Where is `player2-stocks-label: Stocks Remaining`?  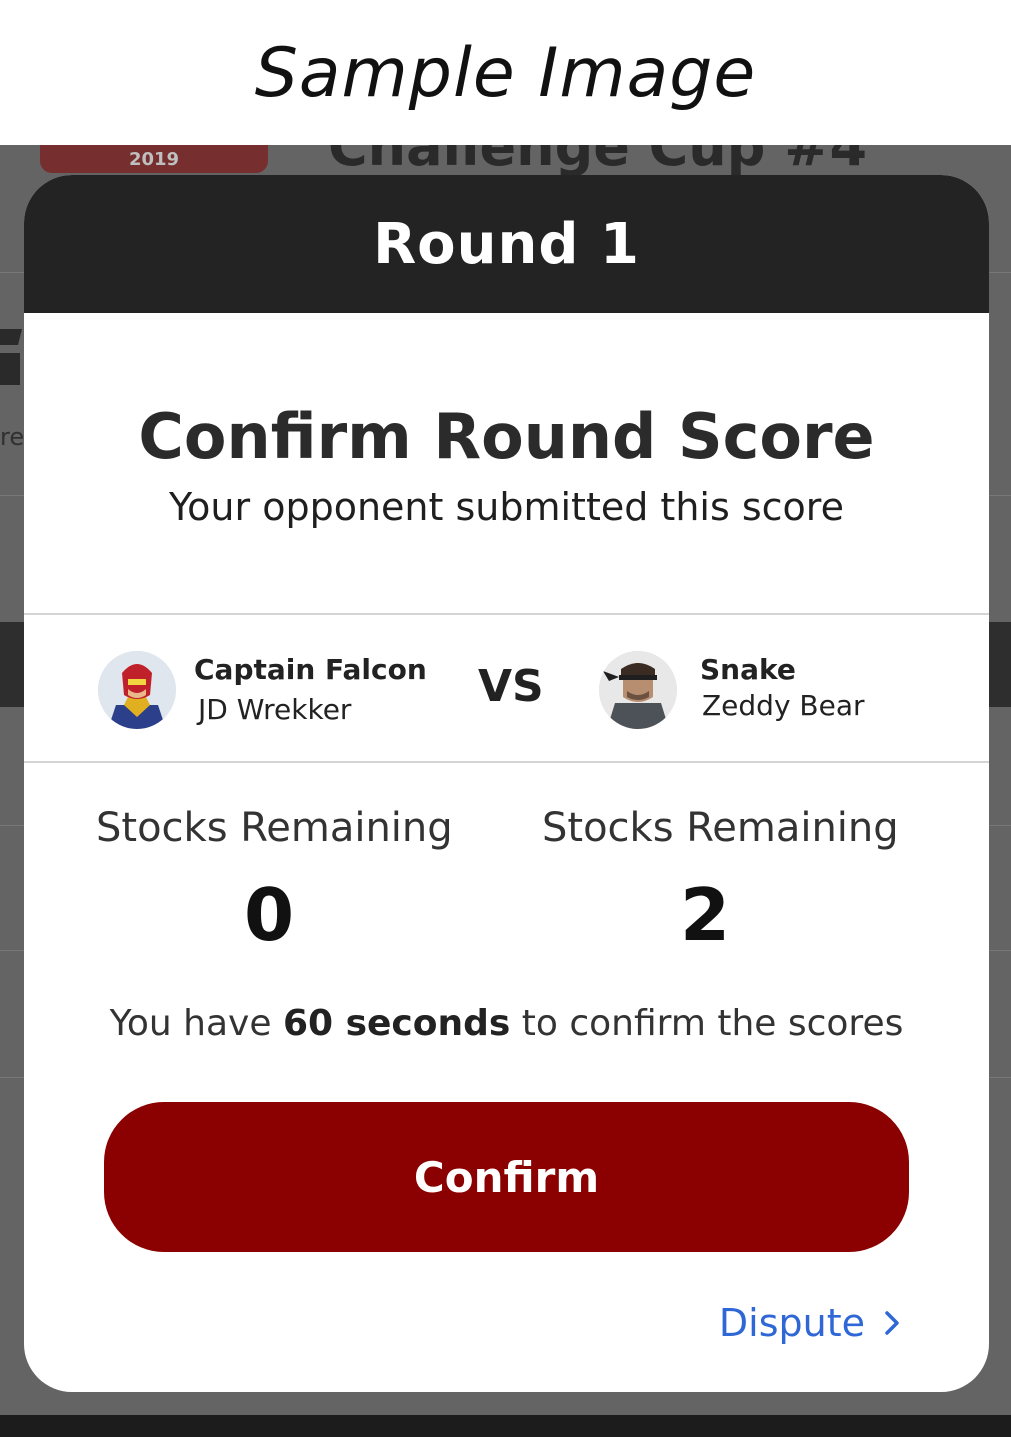 player2-stocks-label: Stocks Remaining is located at coordinates (720, 828).